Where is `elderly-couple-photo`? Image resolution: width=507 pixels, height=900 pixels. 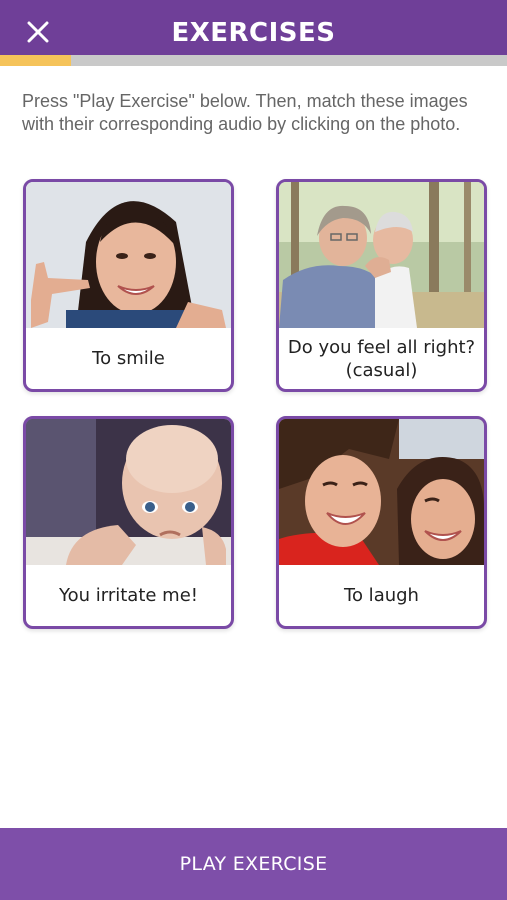 elderly-couple-photo is located at coordinates (381, 255).